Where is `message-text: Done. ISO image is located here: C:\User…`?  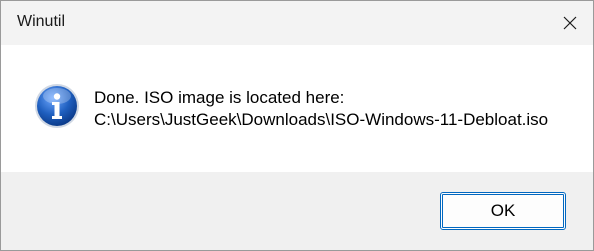 message-text: Done. ISO image is located here: C:\User… is located at coordinates (321, 109).